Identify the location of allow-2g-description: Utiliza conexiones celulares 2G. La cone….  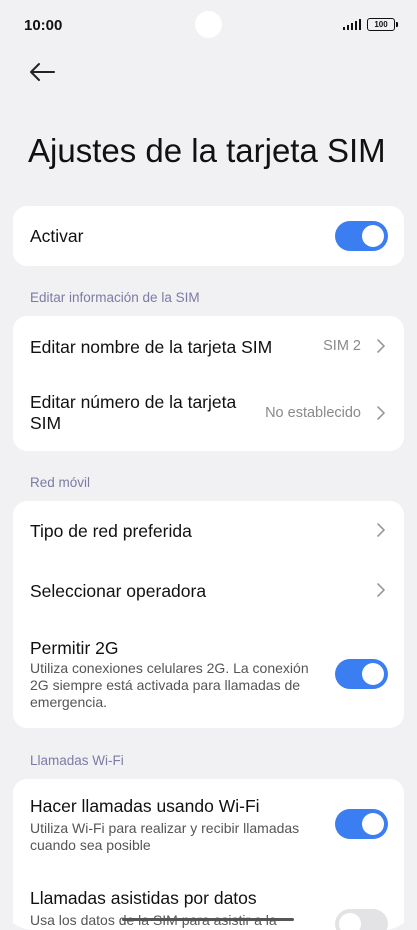
(169, 685).